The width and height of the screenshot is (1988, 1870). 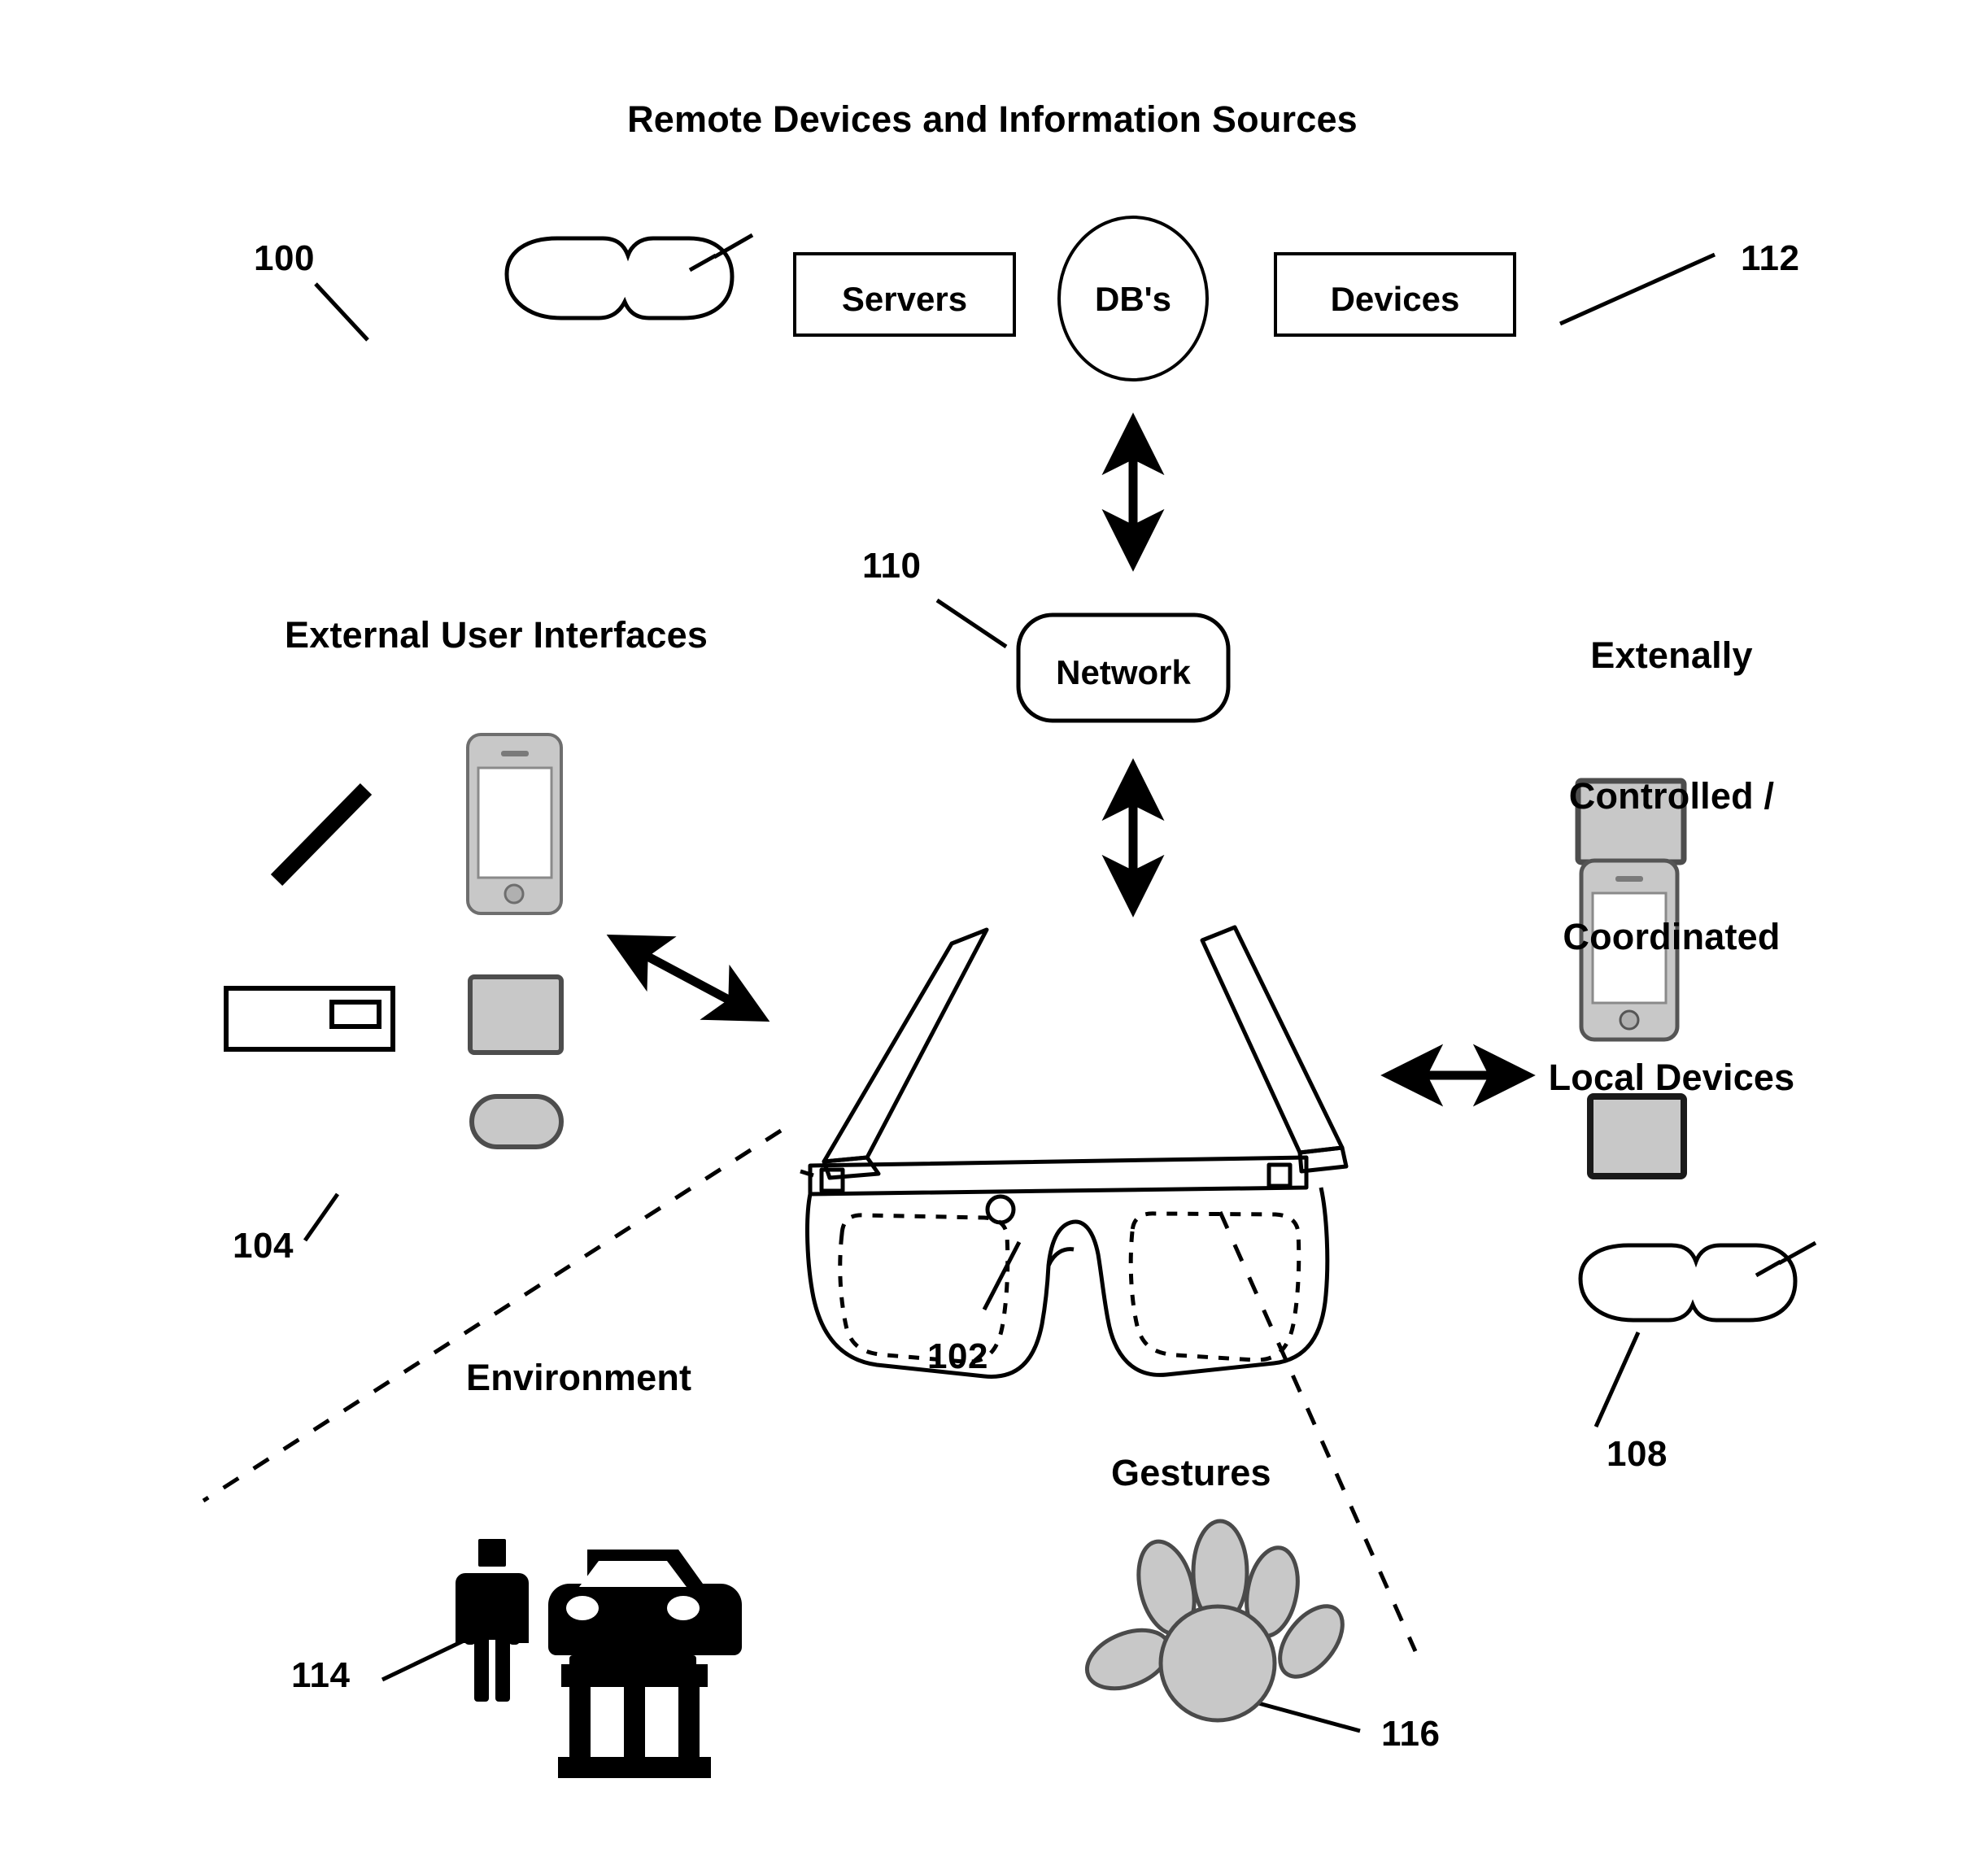 What do you see at coordinates (1671, 655) in the screenshot?
I see `externally-controlled-line-1: Extenally` at bounding box center [1671, 655].